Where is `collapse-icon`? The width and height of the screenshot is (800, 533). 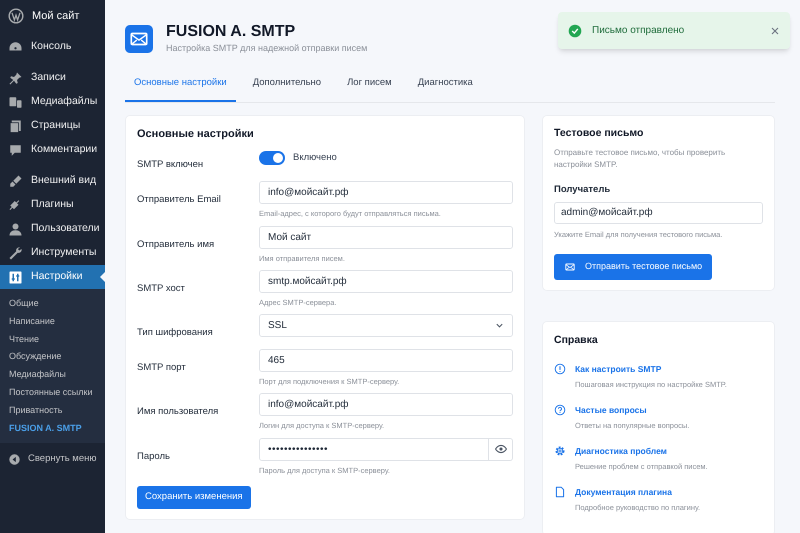
collapse-icon is located at coordinates (14, 459).